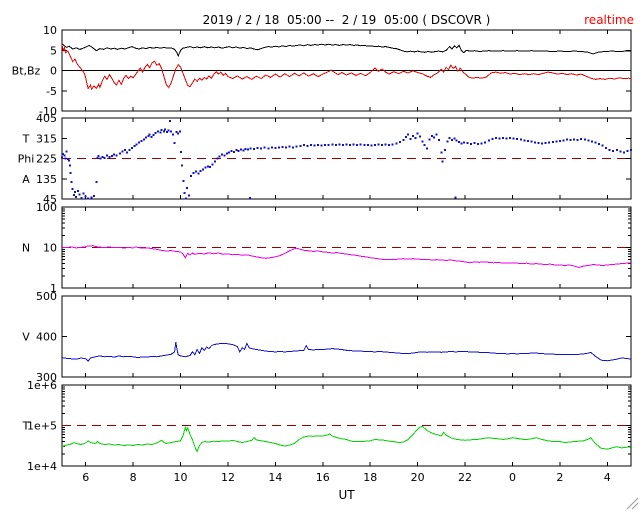  What do you see at coordinates (85, 477) in the screenshot?
I see `x-tick-label: 6` at bounding box center [85, 477].